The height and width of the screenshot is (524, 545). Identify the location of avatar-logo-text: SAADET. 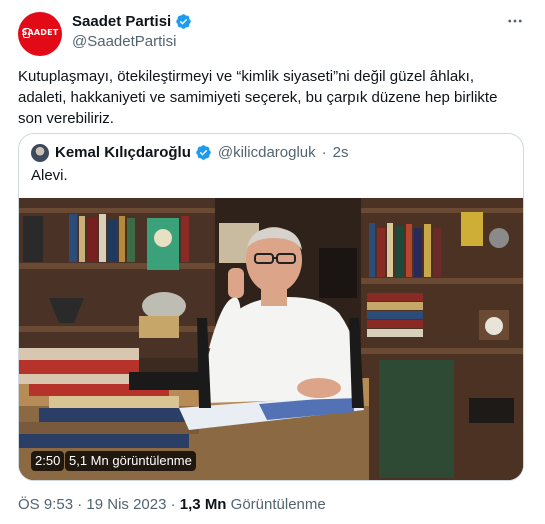
(40, 32).